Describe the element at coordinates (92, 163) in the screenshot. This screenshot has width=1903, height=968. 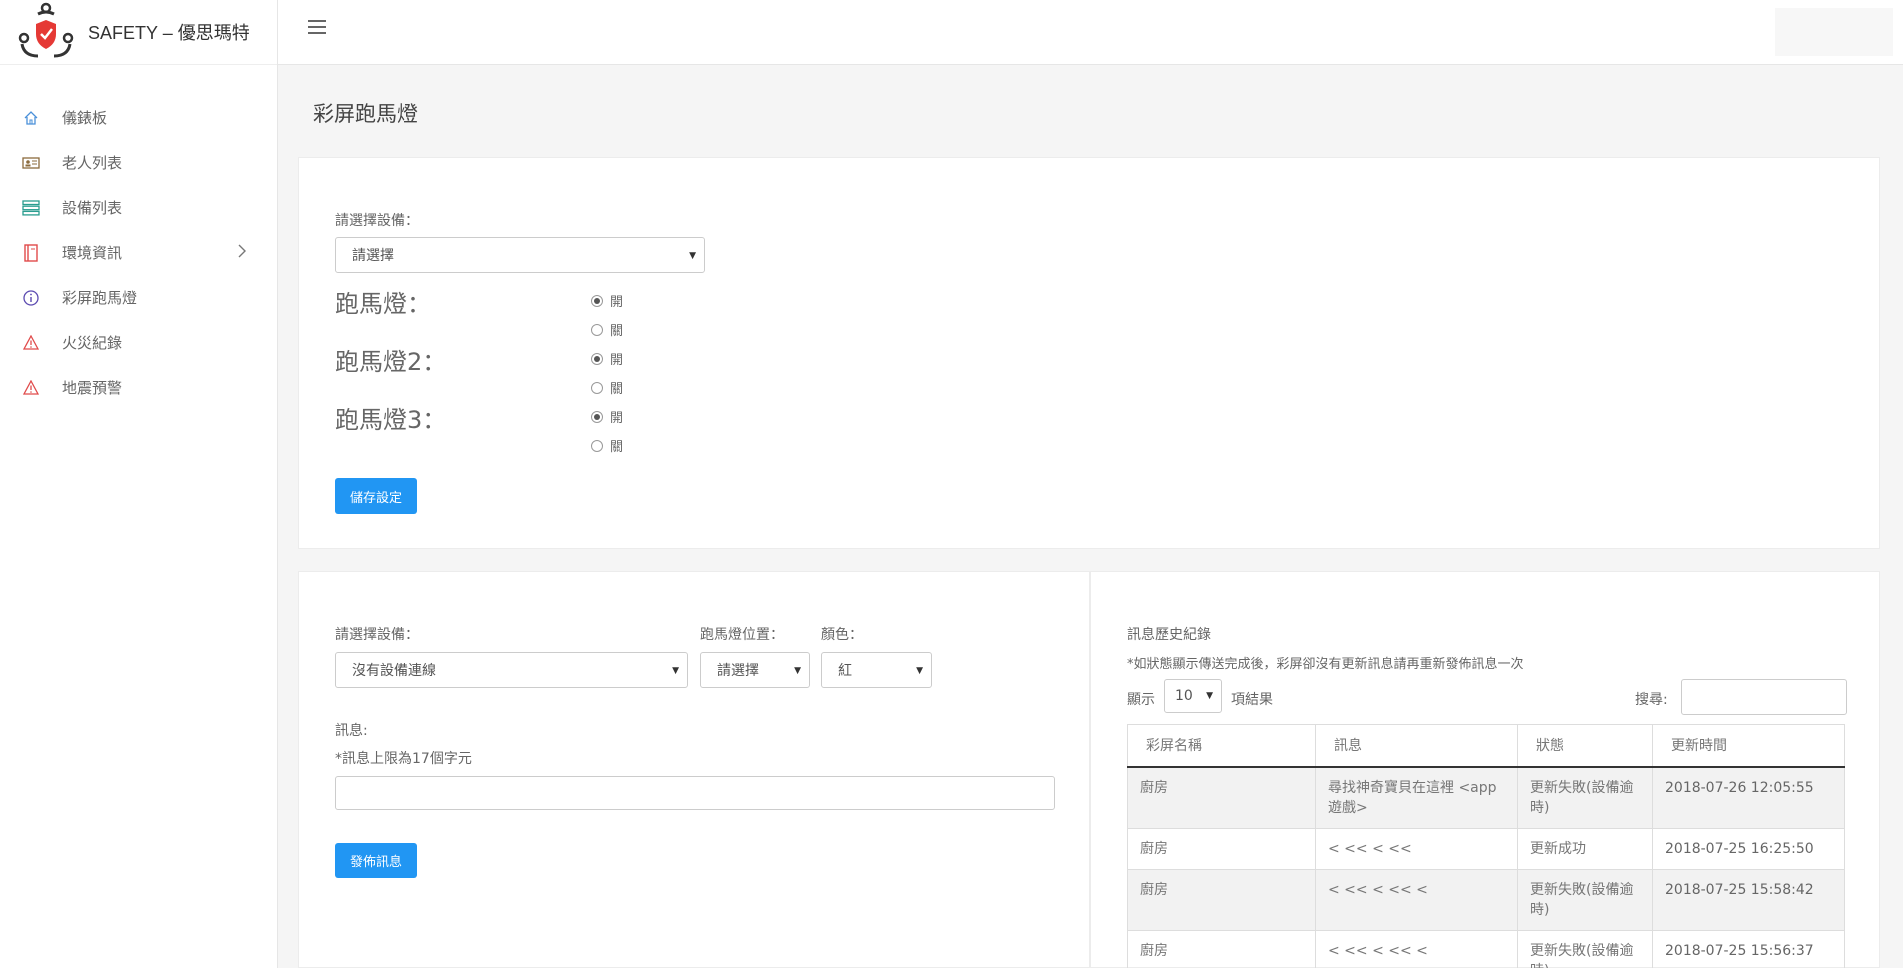
I see `sidebar-item-label: 老人列表` at that location.